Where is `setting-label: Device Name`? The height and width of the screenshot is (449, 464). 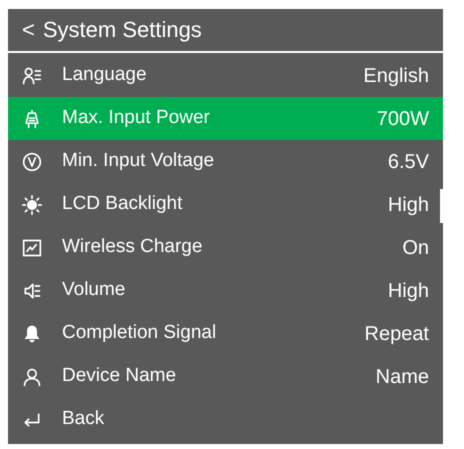 setting-label: Device Name is located at coordinates (119, 376).